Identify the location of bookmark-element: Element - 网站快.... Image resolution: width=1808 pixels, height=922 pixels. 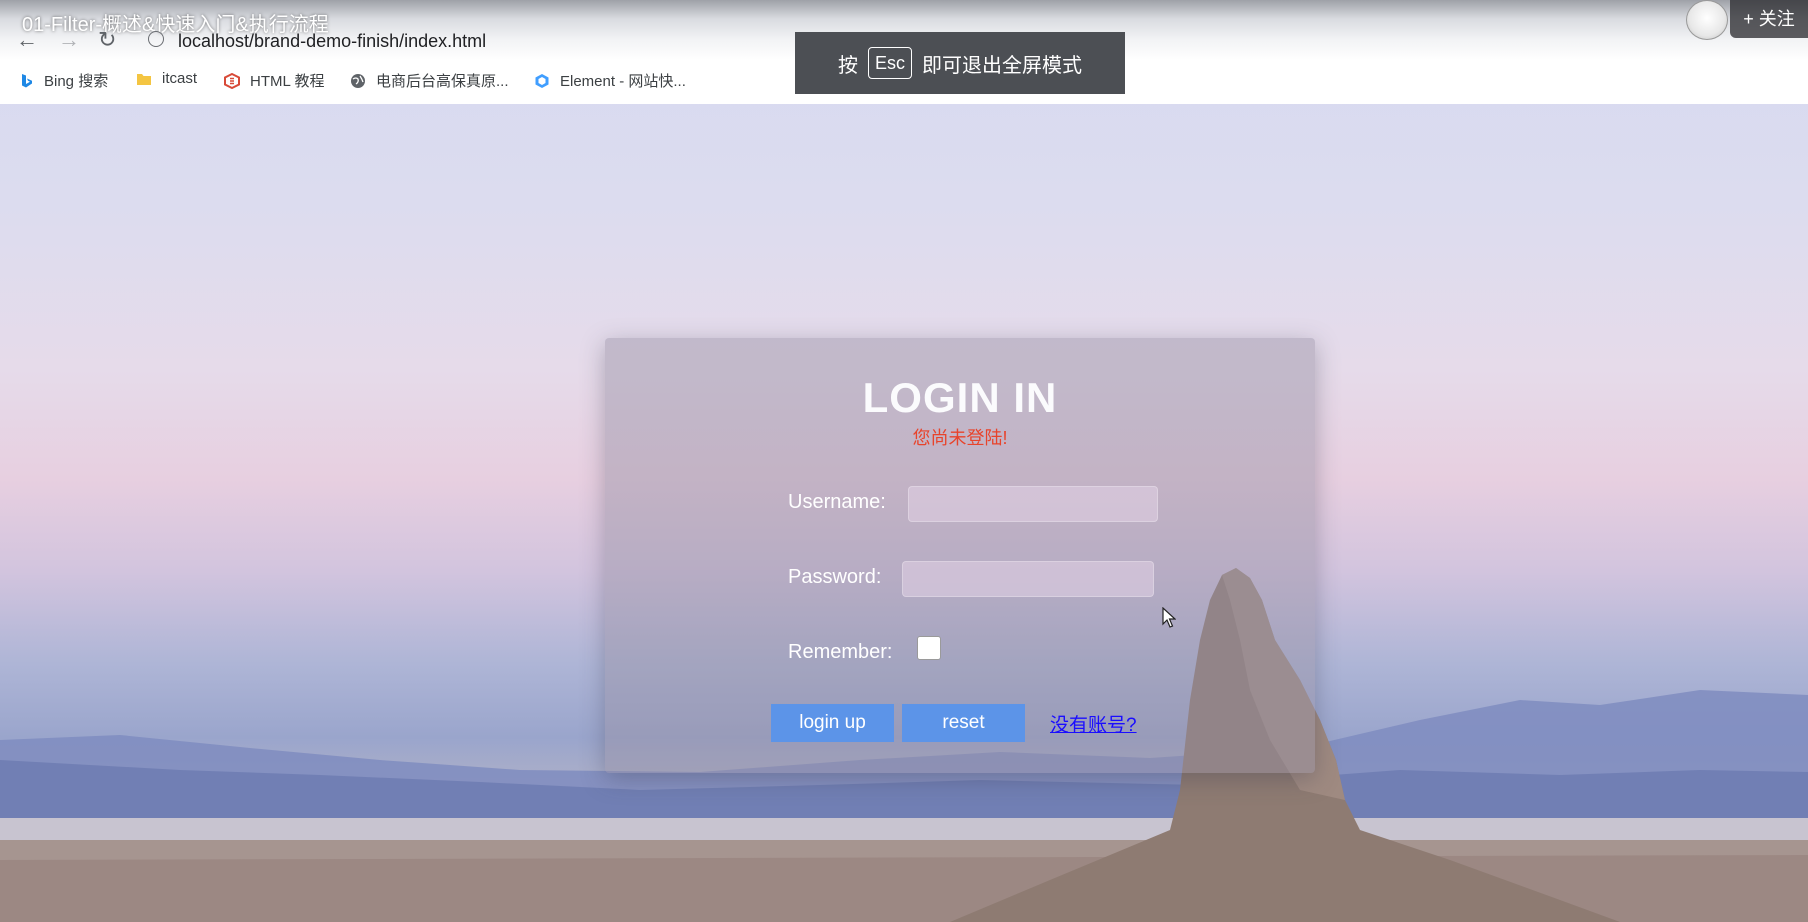
(610, 80).